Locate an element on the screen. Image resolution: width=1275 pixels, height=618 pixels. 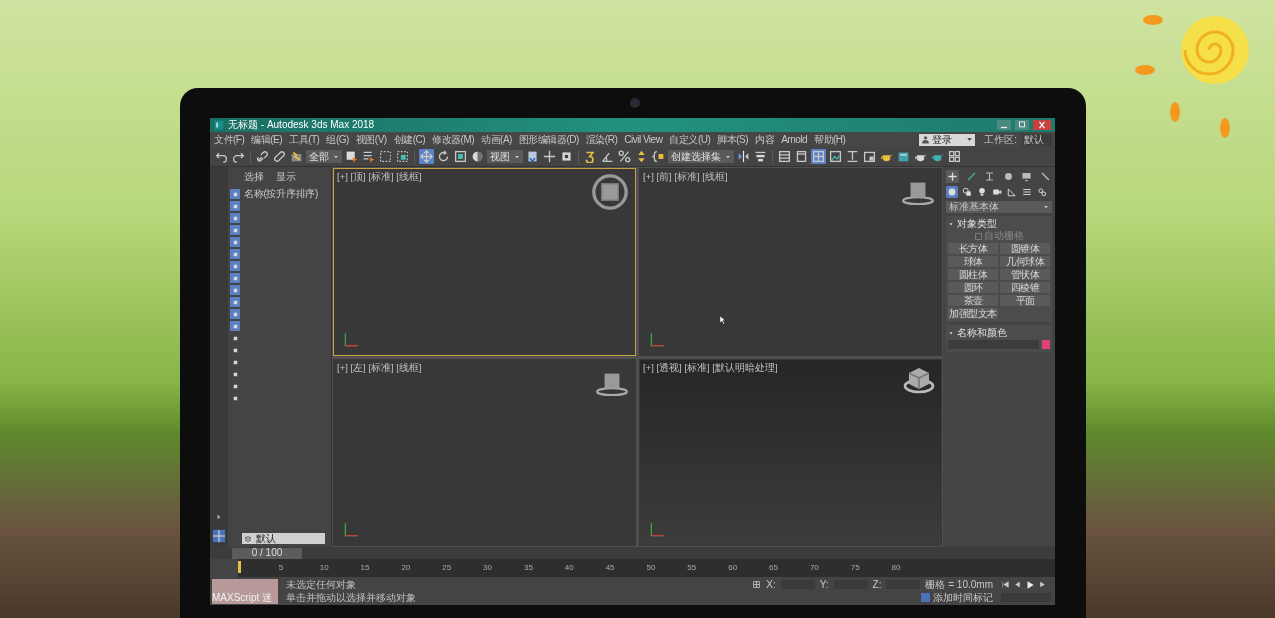
object-type-button: 几何球体 is located at coordinates (1025, 261).